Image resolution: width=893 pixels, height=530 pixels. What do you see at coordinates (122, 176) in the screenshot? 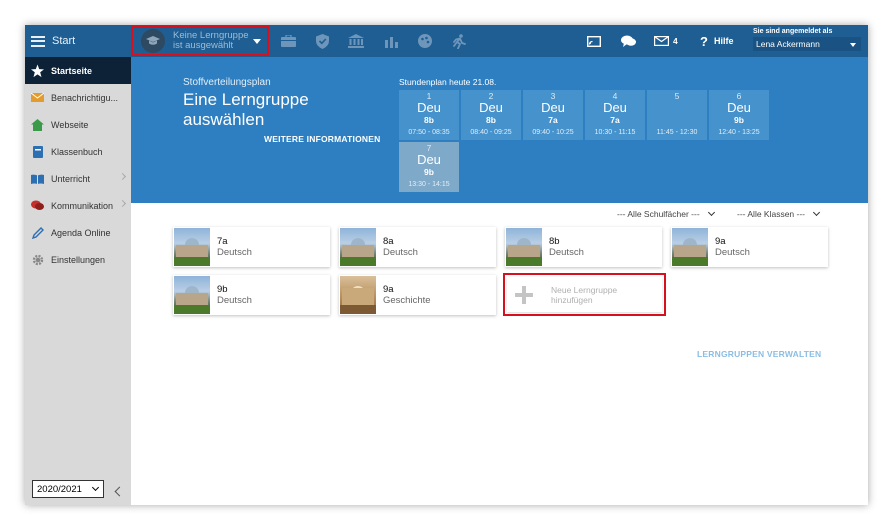
I see `chevron-right-icon` at bounding box center [122, 176].